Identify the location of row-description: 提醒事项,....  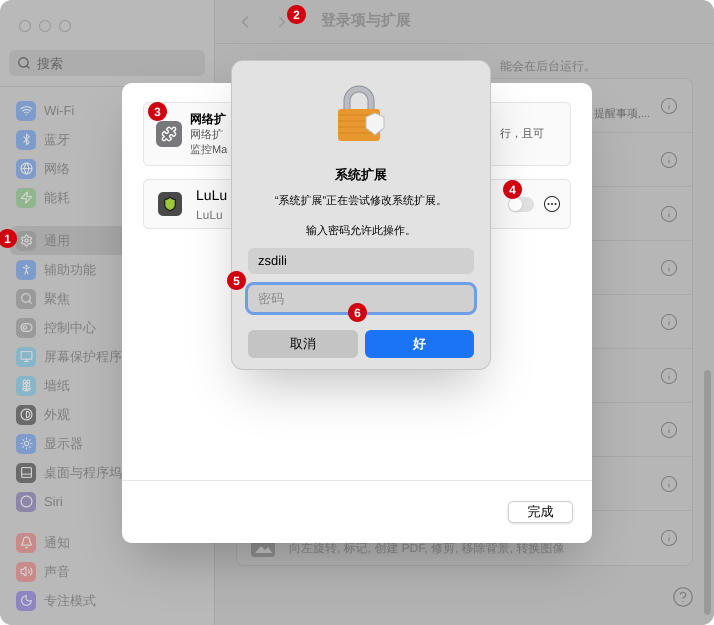
(622, 114).